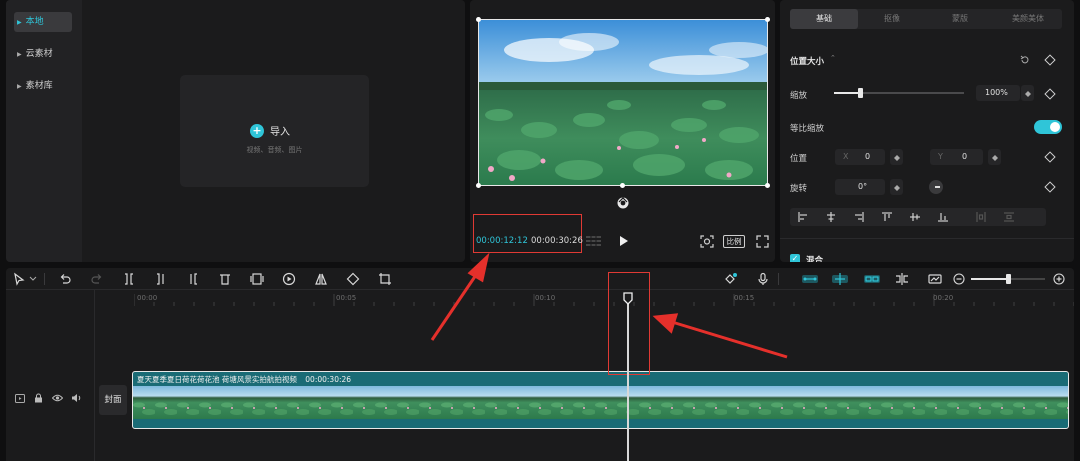 The image size is (1080, 461). I want to click on track-header-divider, so click(94, 375).